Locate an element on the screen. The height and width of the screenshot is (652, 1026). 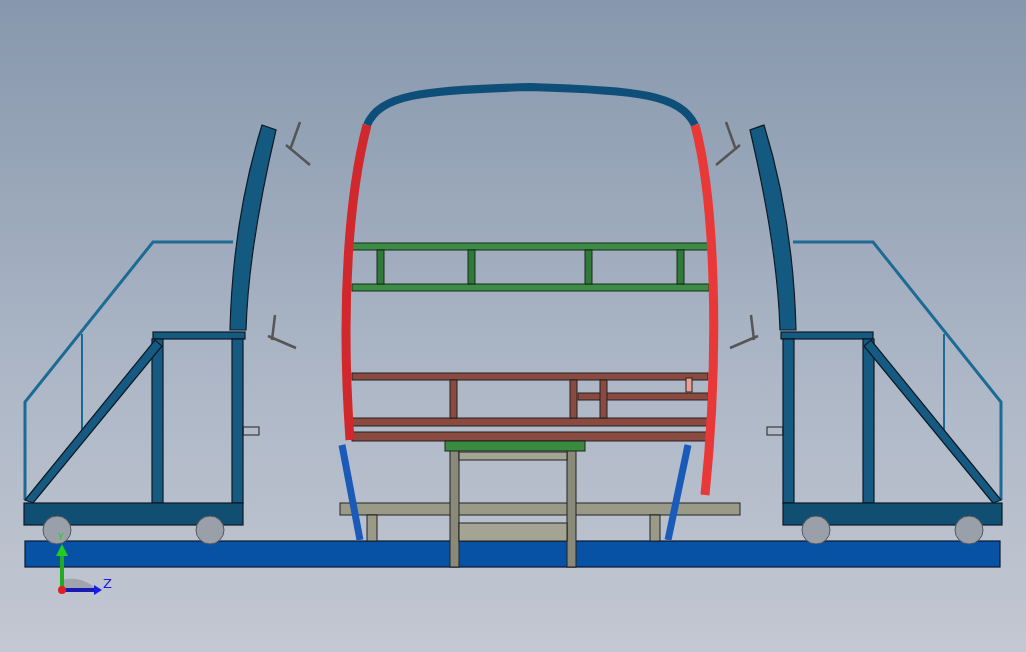
axis-label: Y is located at coordinates (61, 537).